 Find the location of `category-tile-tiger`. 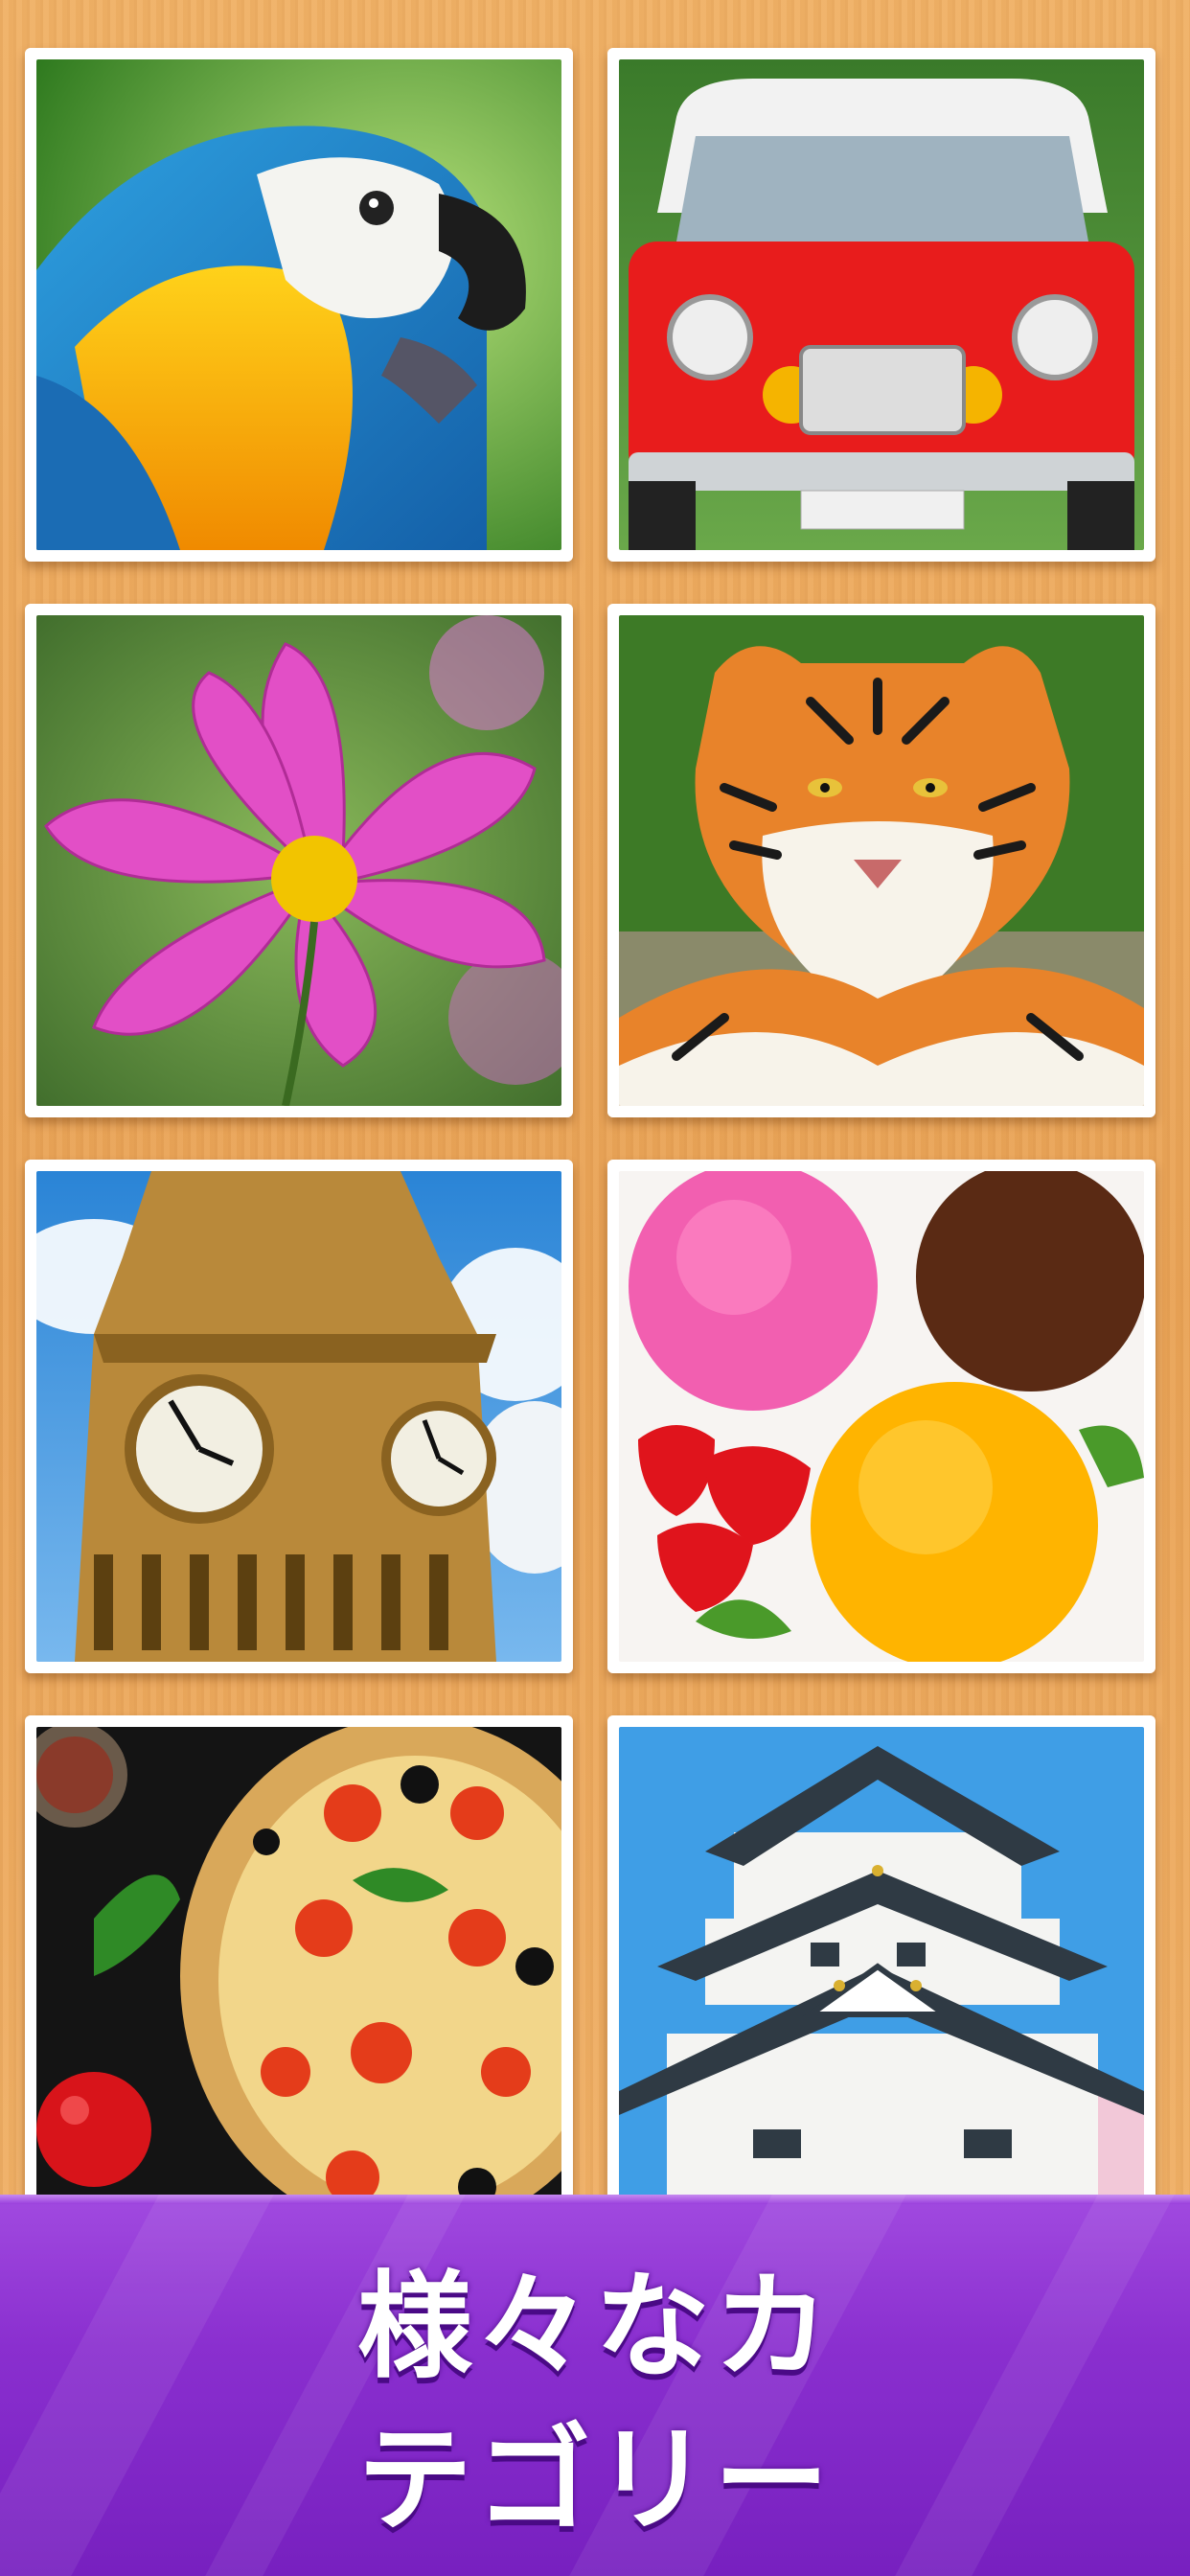

category-tile-tiger is located at coordinates (882, 860).